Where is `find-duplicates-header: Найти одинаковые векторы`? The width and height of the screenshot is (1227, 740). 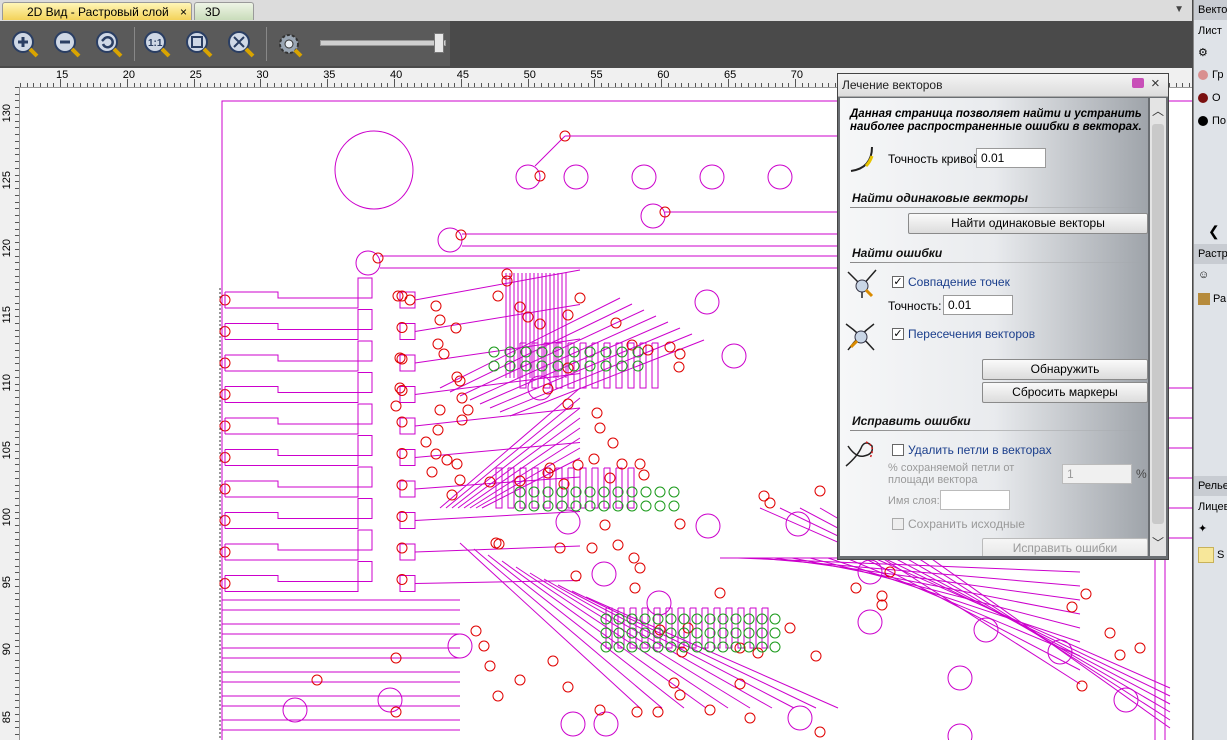
find-duplicates-header: Найти одинаковые векторы is located at coordinates (940, 198).